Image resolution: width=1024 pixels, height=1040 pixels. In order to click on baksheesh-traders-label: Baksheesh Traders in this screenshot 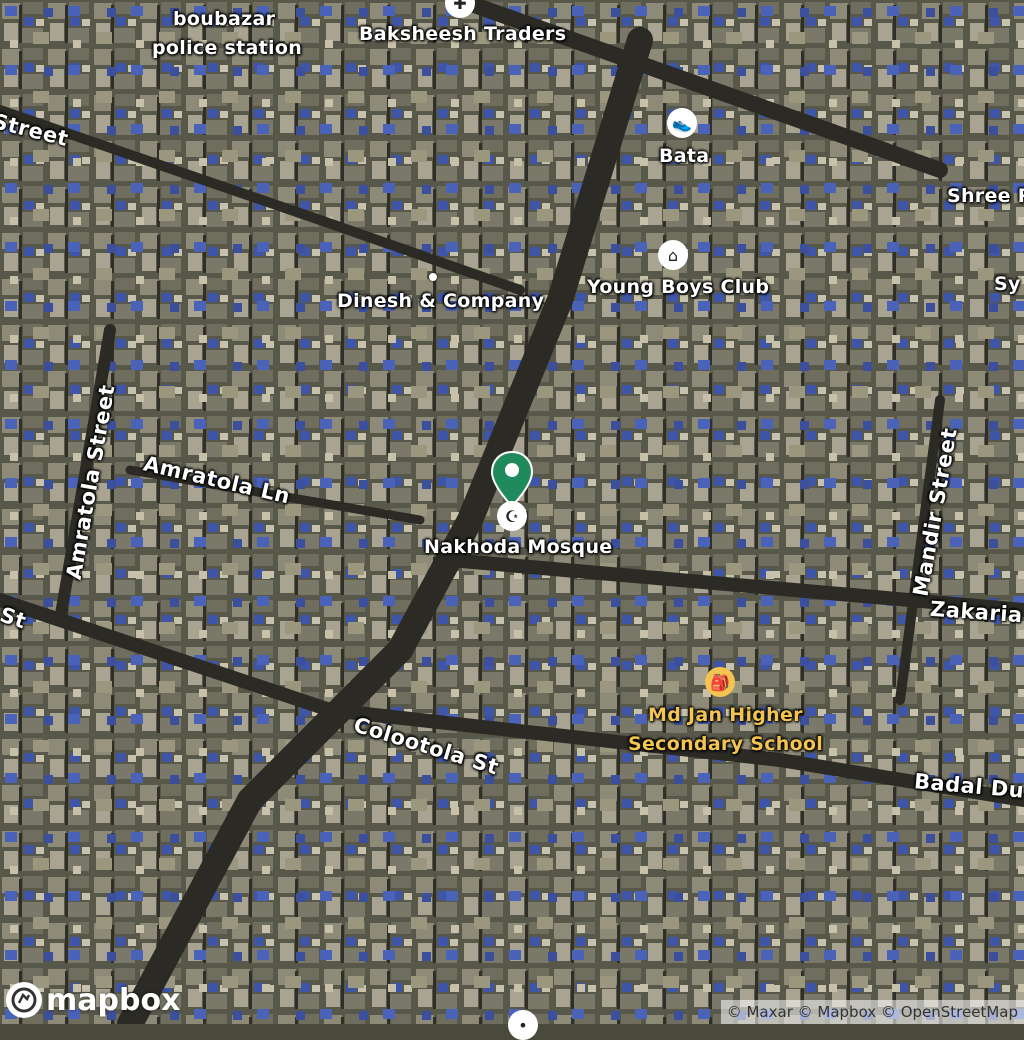, I will do `click(462, 34)`.